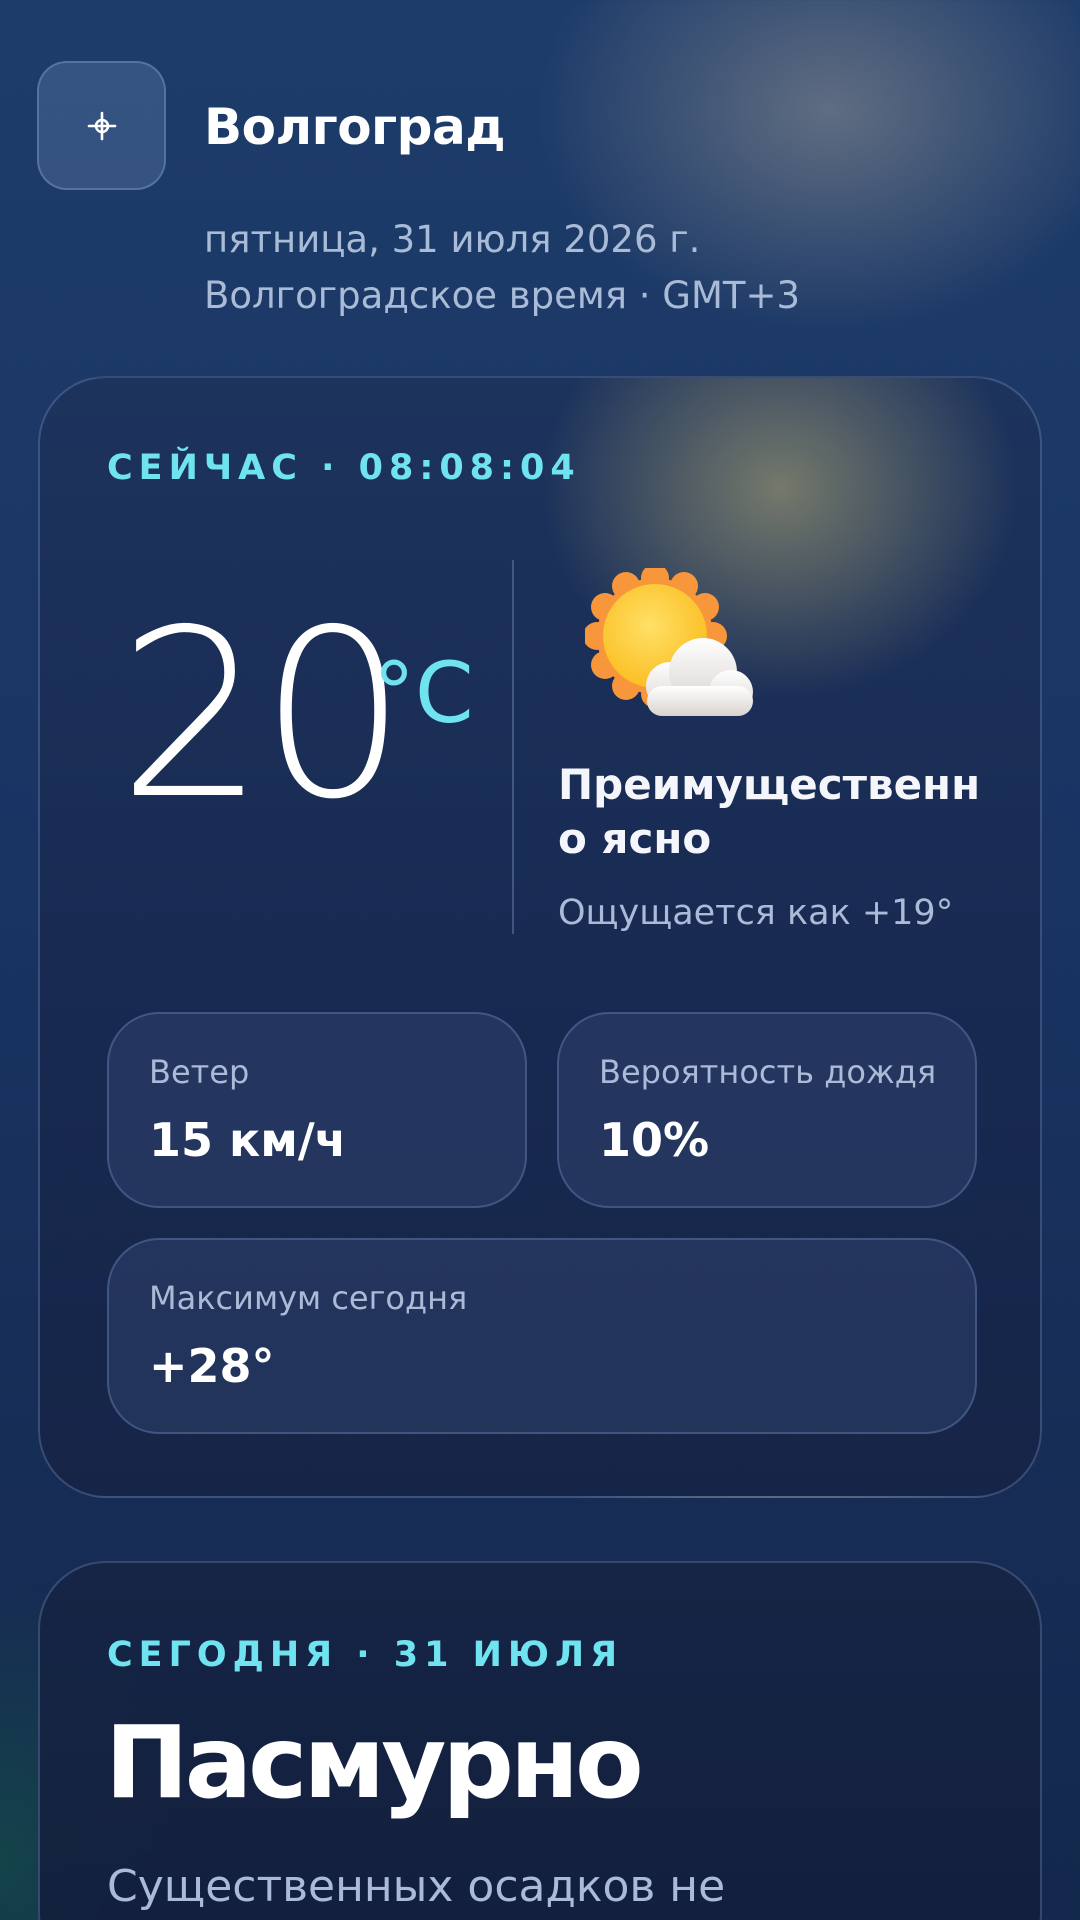 The image size is (1080, 1920). Describe the element at coordinates (767, 1110) in the screenshot. I see `rain-chance-stat: Вероятность дождя 10%` at that location.